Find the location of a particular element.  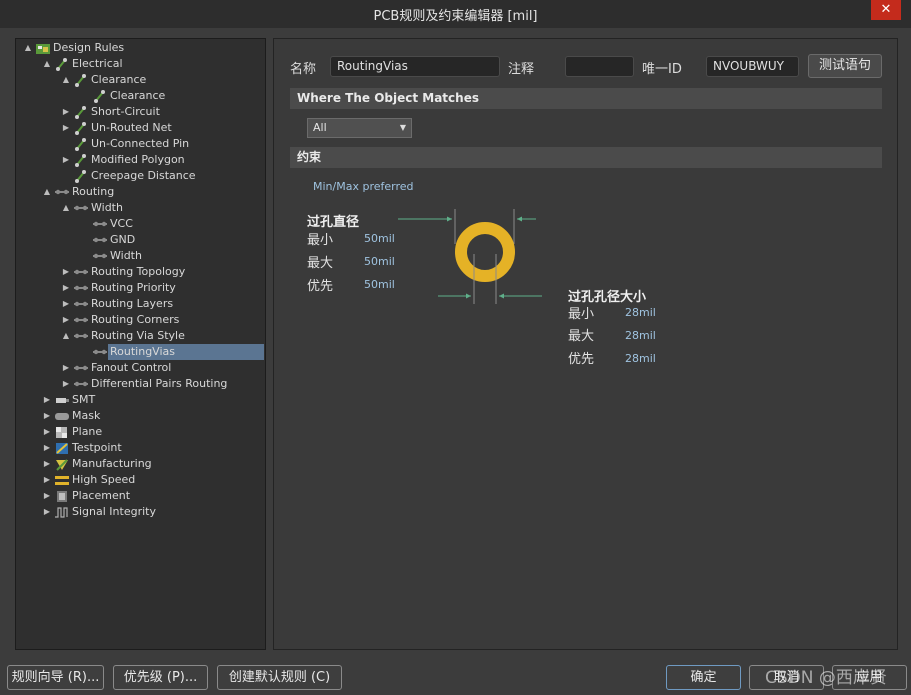

tree-item-un-connected-pin: Un-Connected Pin is located at coordinates (140, 144).